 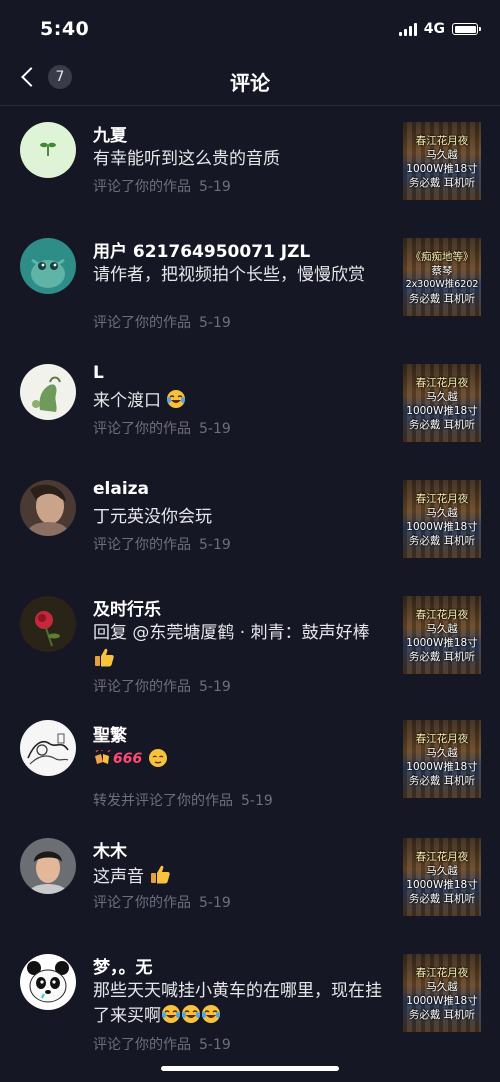 I want to click on signal-icon, so click(x=407, y=29).